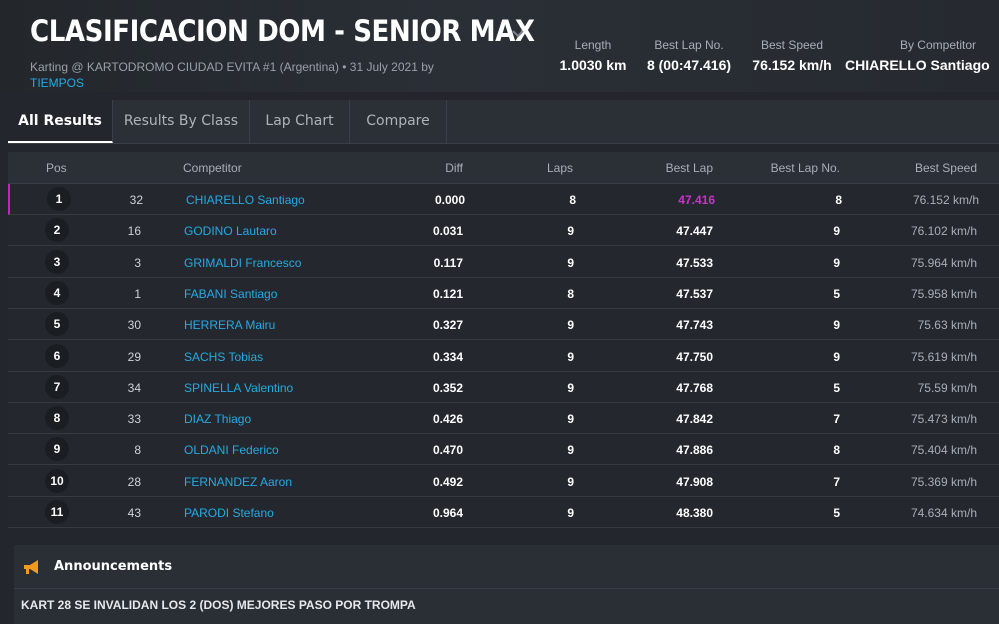  I want to click on competitor-name-link: FERNANDEZ Aaron, so click(238, 482).